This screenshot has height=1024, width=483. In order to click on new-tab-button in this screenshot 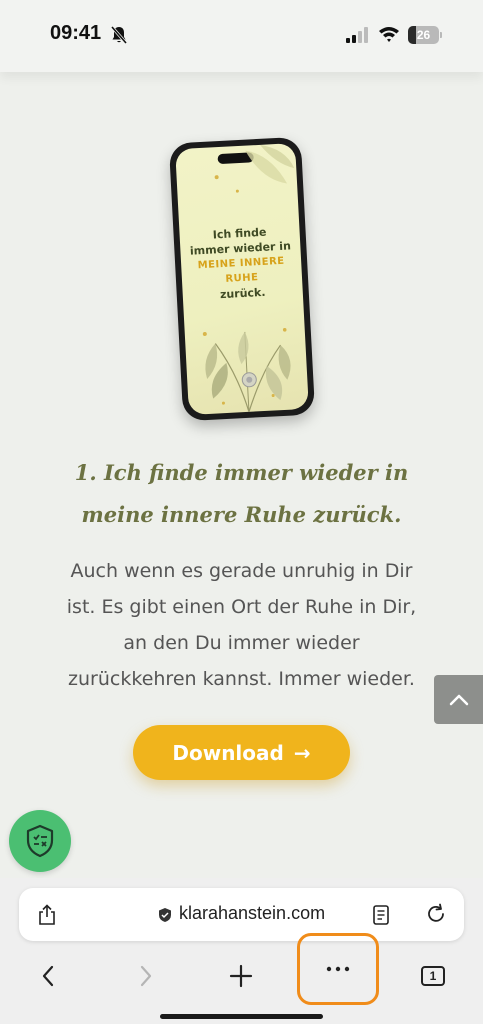, I will do `click(241, 976)`.